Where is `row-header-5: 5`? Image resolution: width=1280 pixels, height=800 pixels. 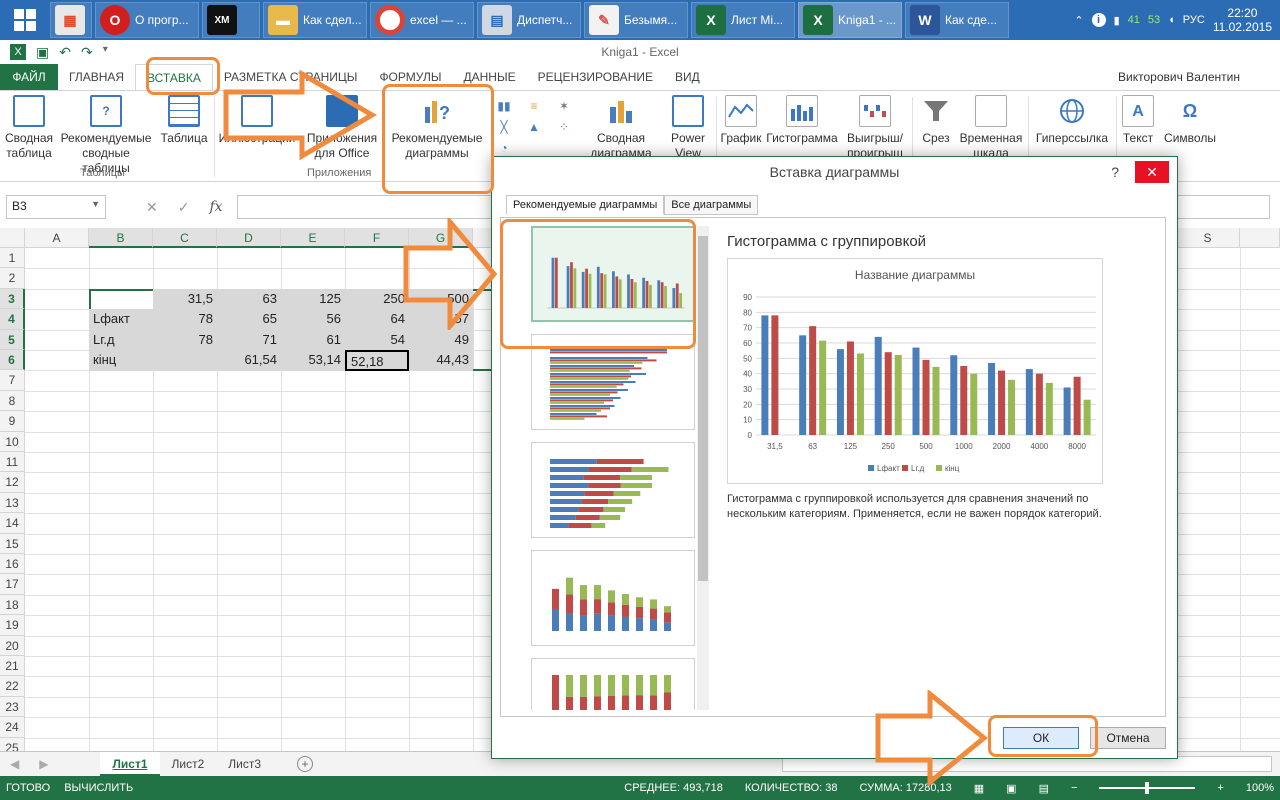
row-header-5: 5 is located at coordinates (12, 339).